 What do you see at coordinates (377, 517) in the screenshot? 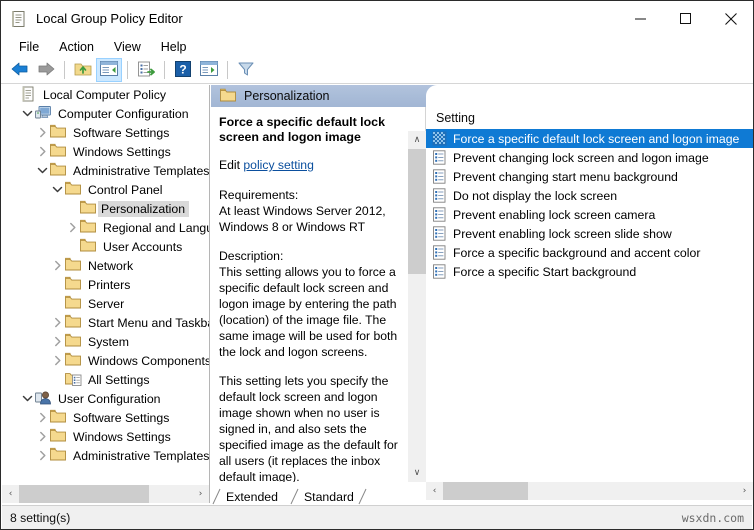
I see `status-bar: 8 setting(s) wsxdn.com` at bounding box center [377, 517].